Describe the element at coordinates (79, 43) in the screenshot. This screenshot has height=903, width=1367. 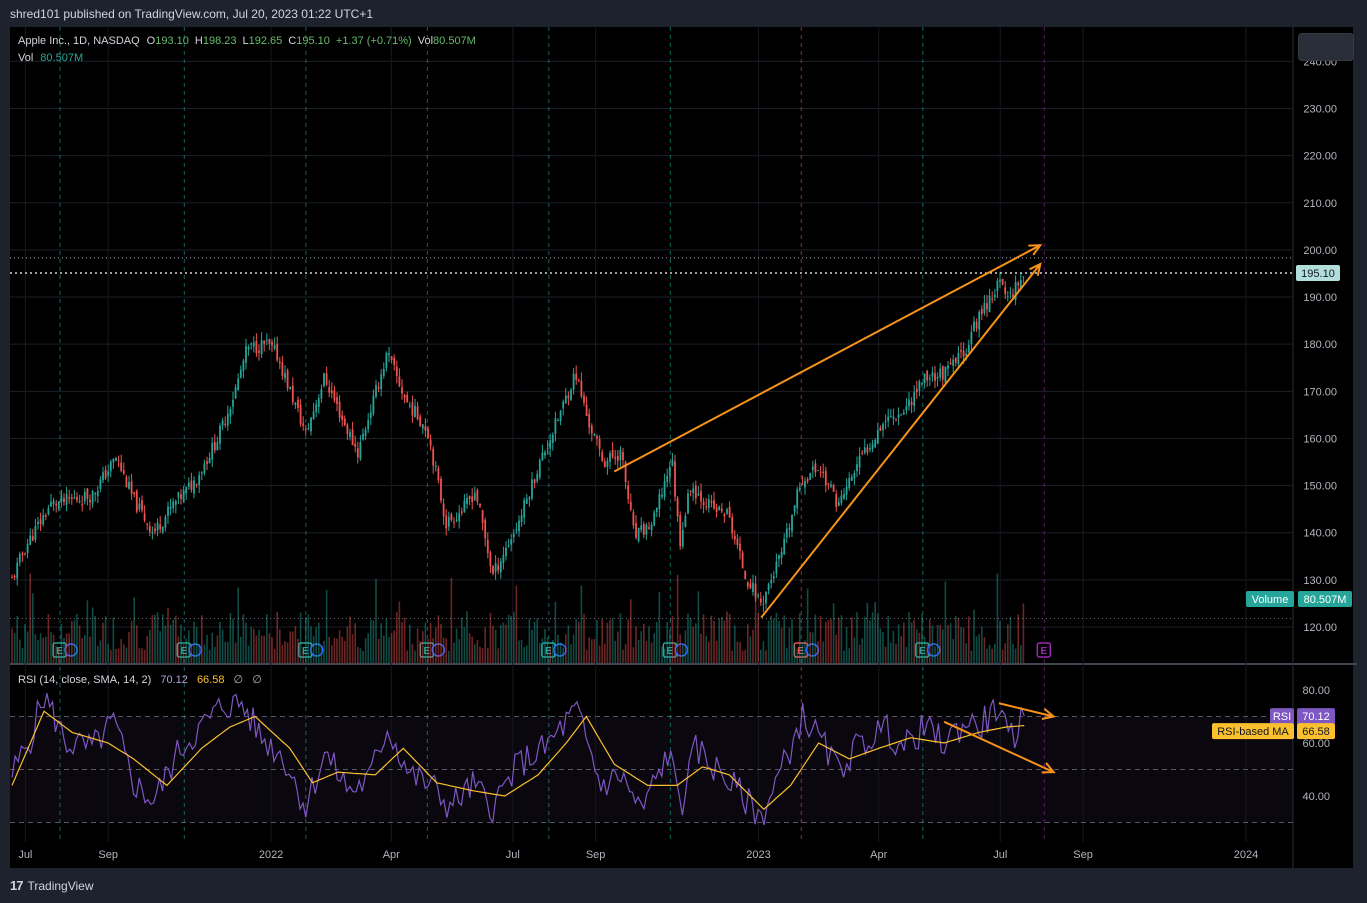
I see `symbol-title: Apple Inc., 1D, NASDAQ` at that location.